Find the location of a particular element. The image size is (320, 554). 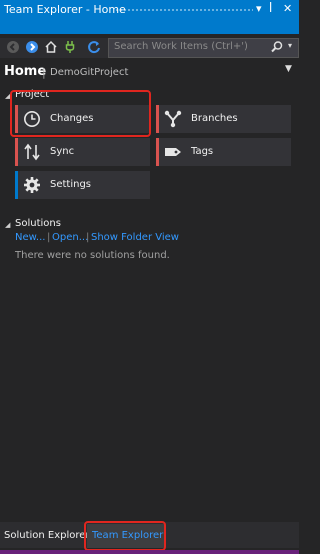

search-input: Search Work Items (Ctrl+') is located at coordinates (181, 46).